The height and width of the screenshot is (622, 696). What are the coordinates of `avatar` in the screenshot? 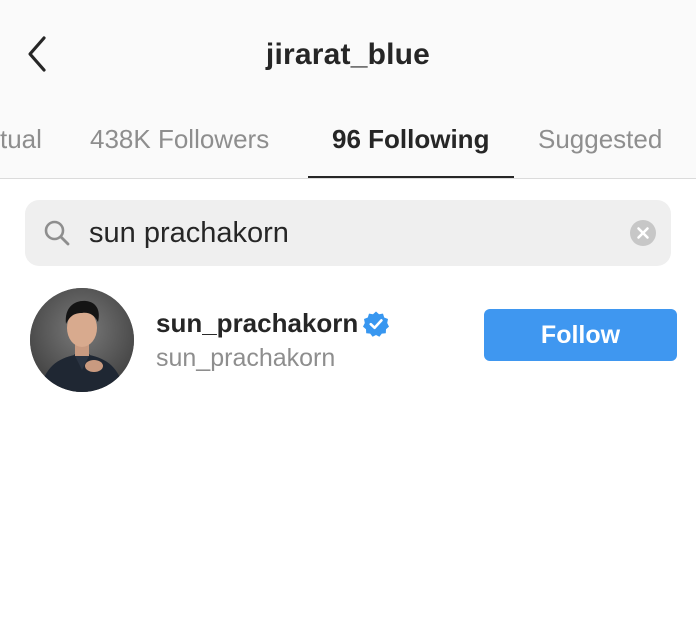 It's located at (82, 340).